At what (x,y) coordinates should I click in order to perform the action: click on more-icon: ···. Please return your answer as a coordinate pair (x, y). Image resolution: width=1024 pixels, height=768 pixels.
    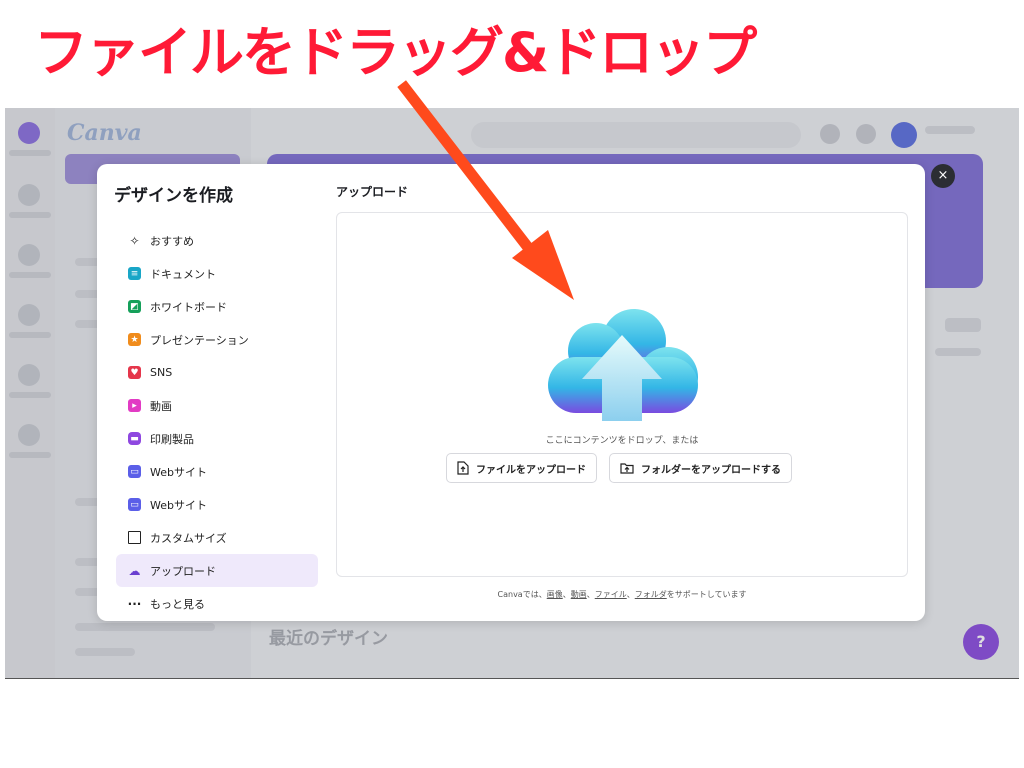
    Looking at the image, I should click on (134, 603).